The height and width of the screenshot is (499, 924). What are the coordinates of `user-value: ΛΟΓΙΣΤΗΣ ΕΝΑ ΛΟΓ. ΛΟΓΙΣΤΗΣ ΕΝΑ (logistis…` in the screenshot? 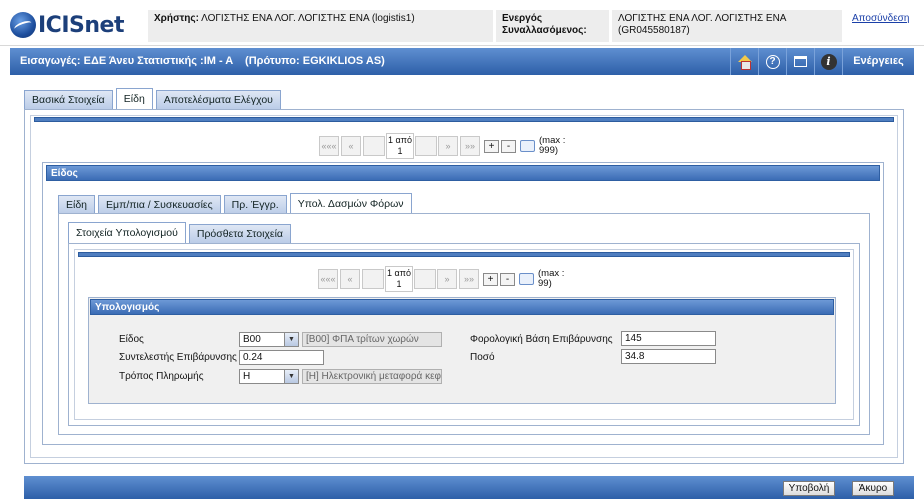 It's located at (308, 18).